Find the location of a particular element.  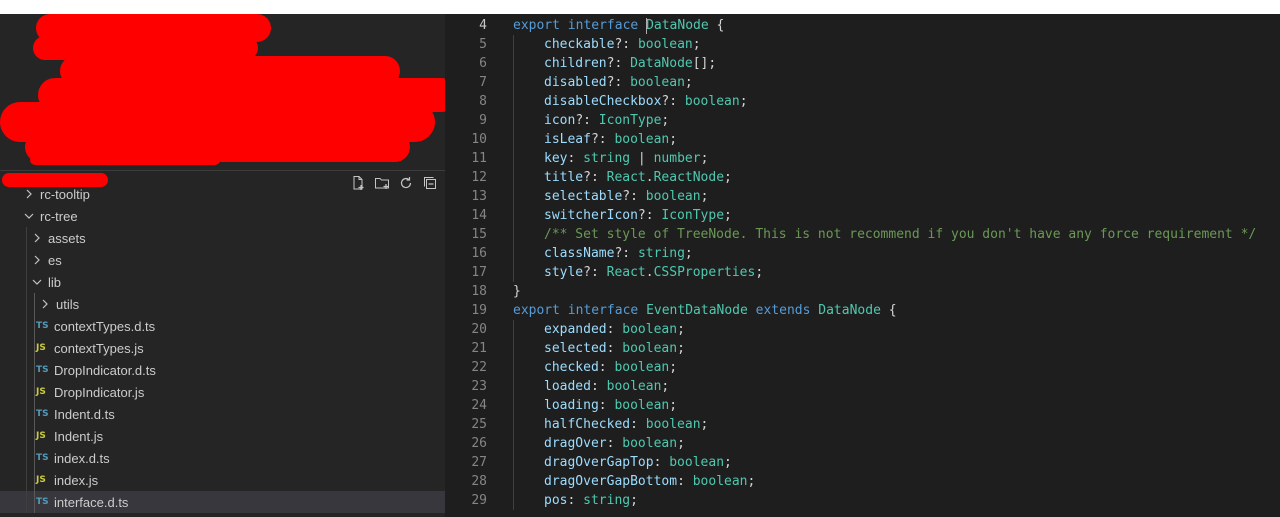

code-line: 17 style?: React.CSSProperties; is located at coordinates (862, 272).